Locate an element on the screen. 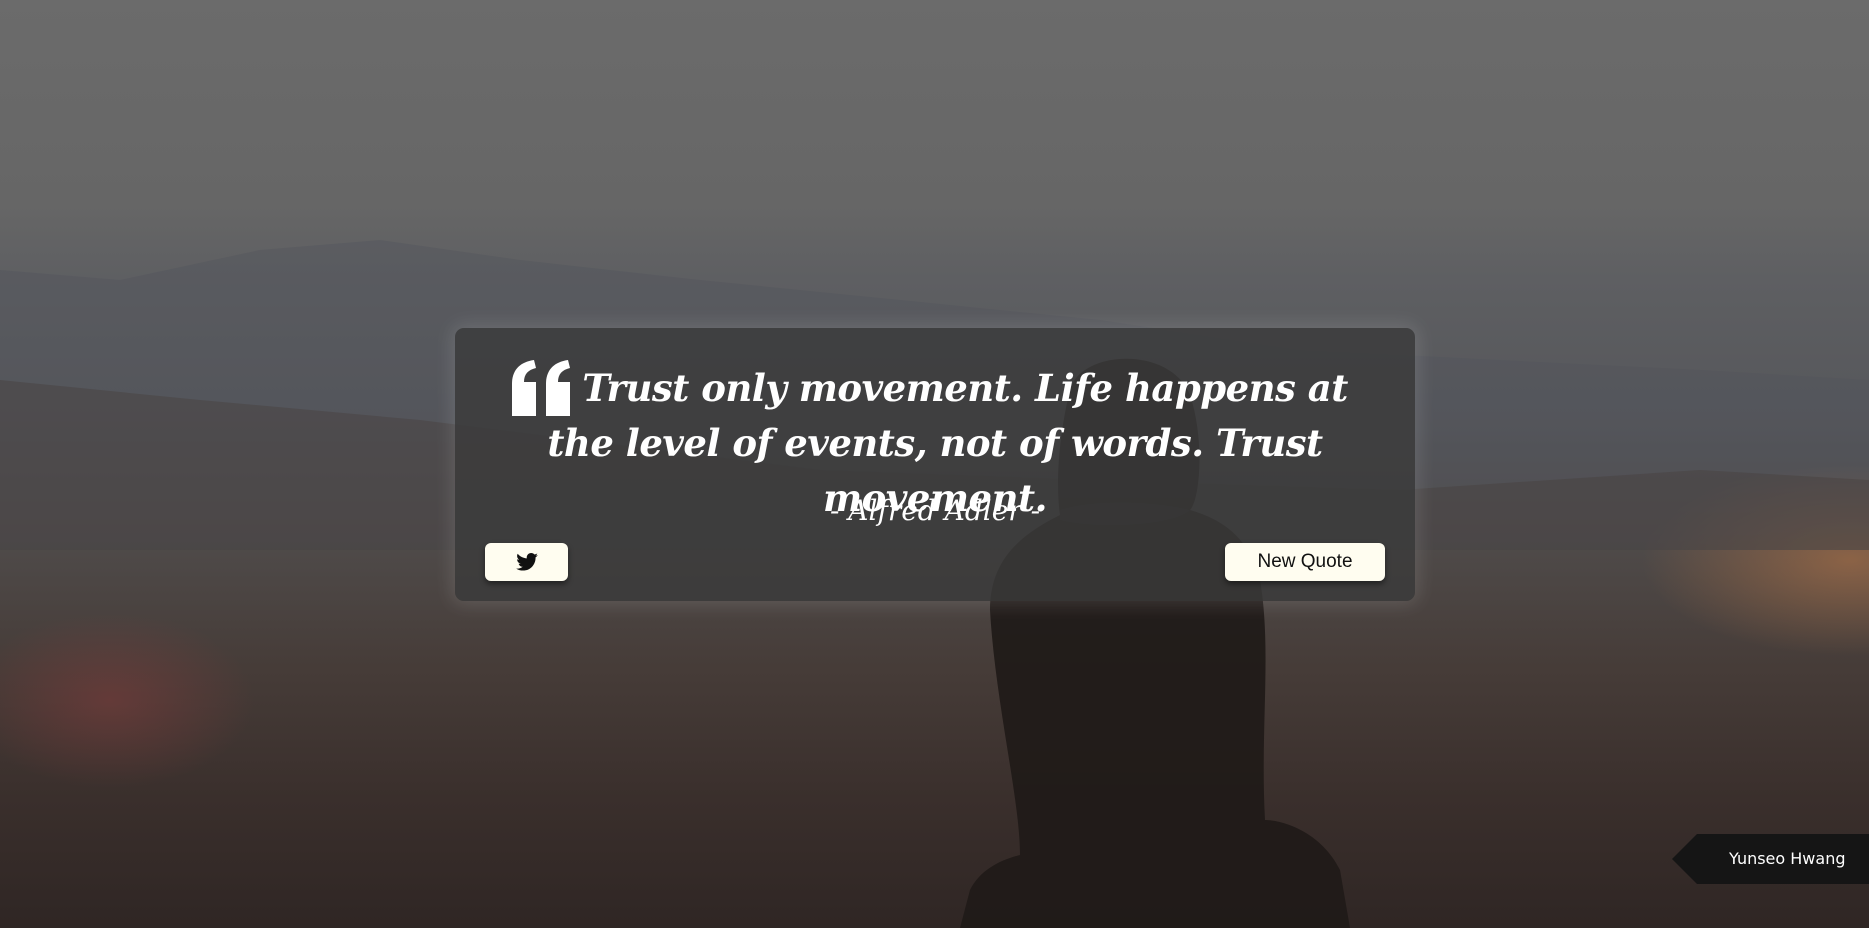 Image resolution: width=1869 pixels, height=928 pixels. author-credit-tag: Yunseo Hwang is located at coordinates (1770, 859).